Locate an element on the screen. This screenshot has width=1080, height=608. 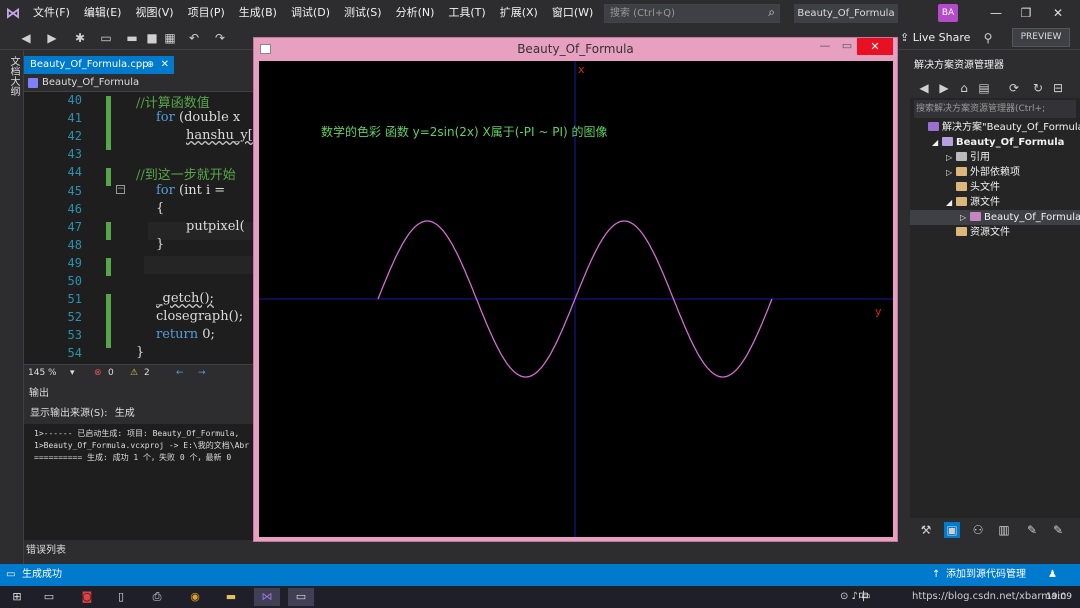
menu-item: 调试(D) is located at coordinates (310, 13).